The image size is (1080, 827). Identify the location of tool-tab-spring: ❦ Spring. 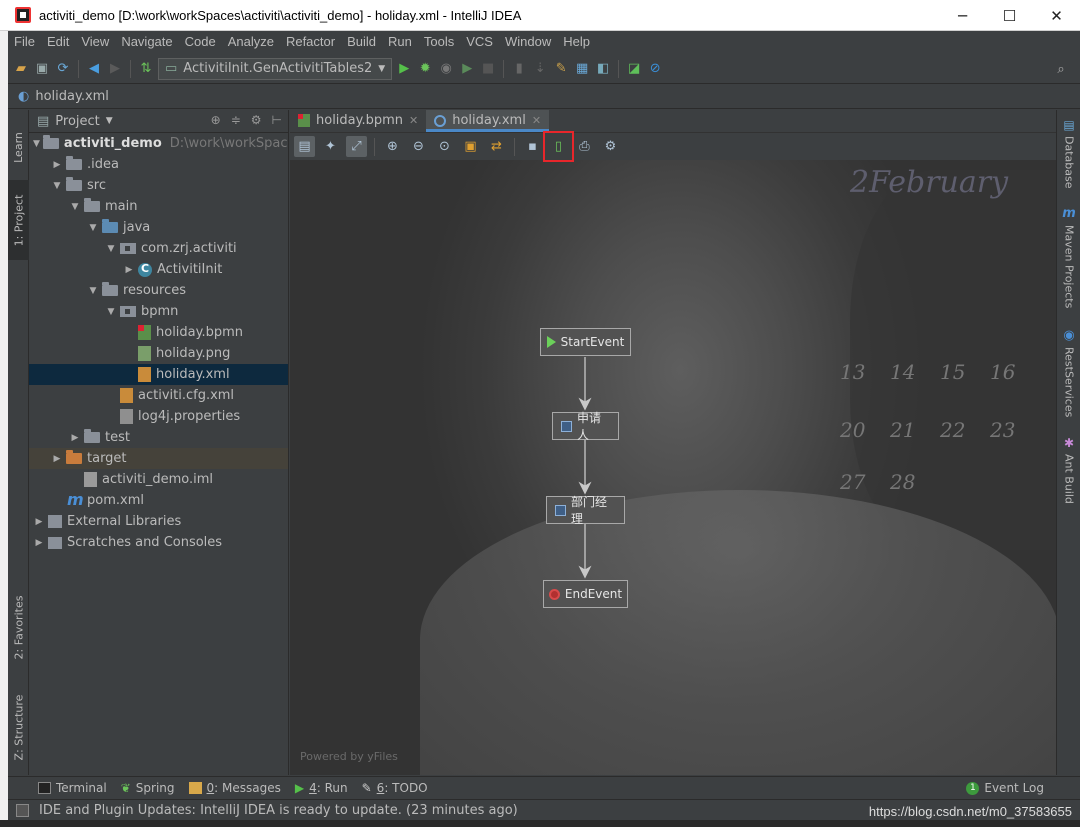
(148, 788).